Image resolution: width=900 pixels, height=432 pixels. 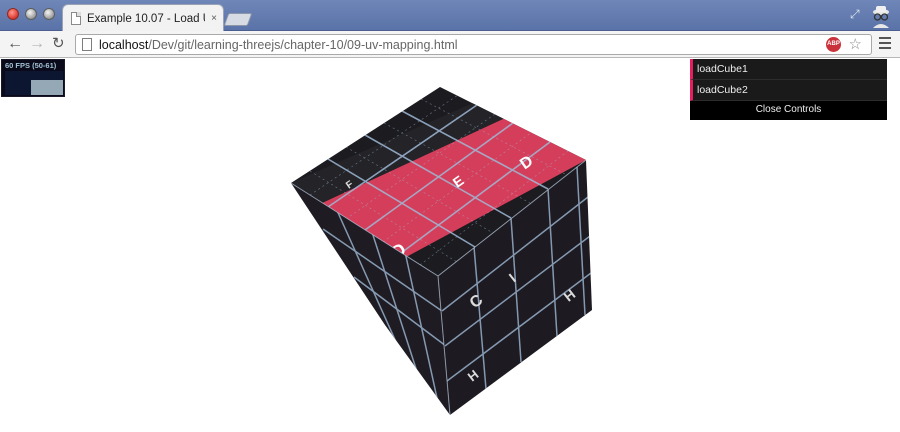 I want to click on tab-active: Example 10.07 - Load UV ×, so click(x=143, y=18).